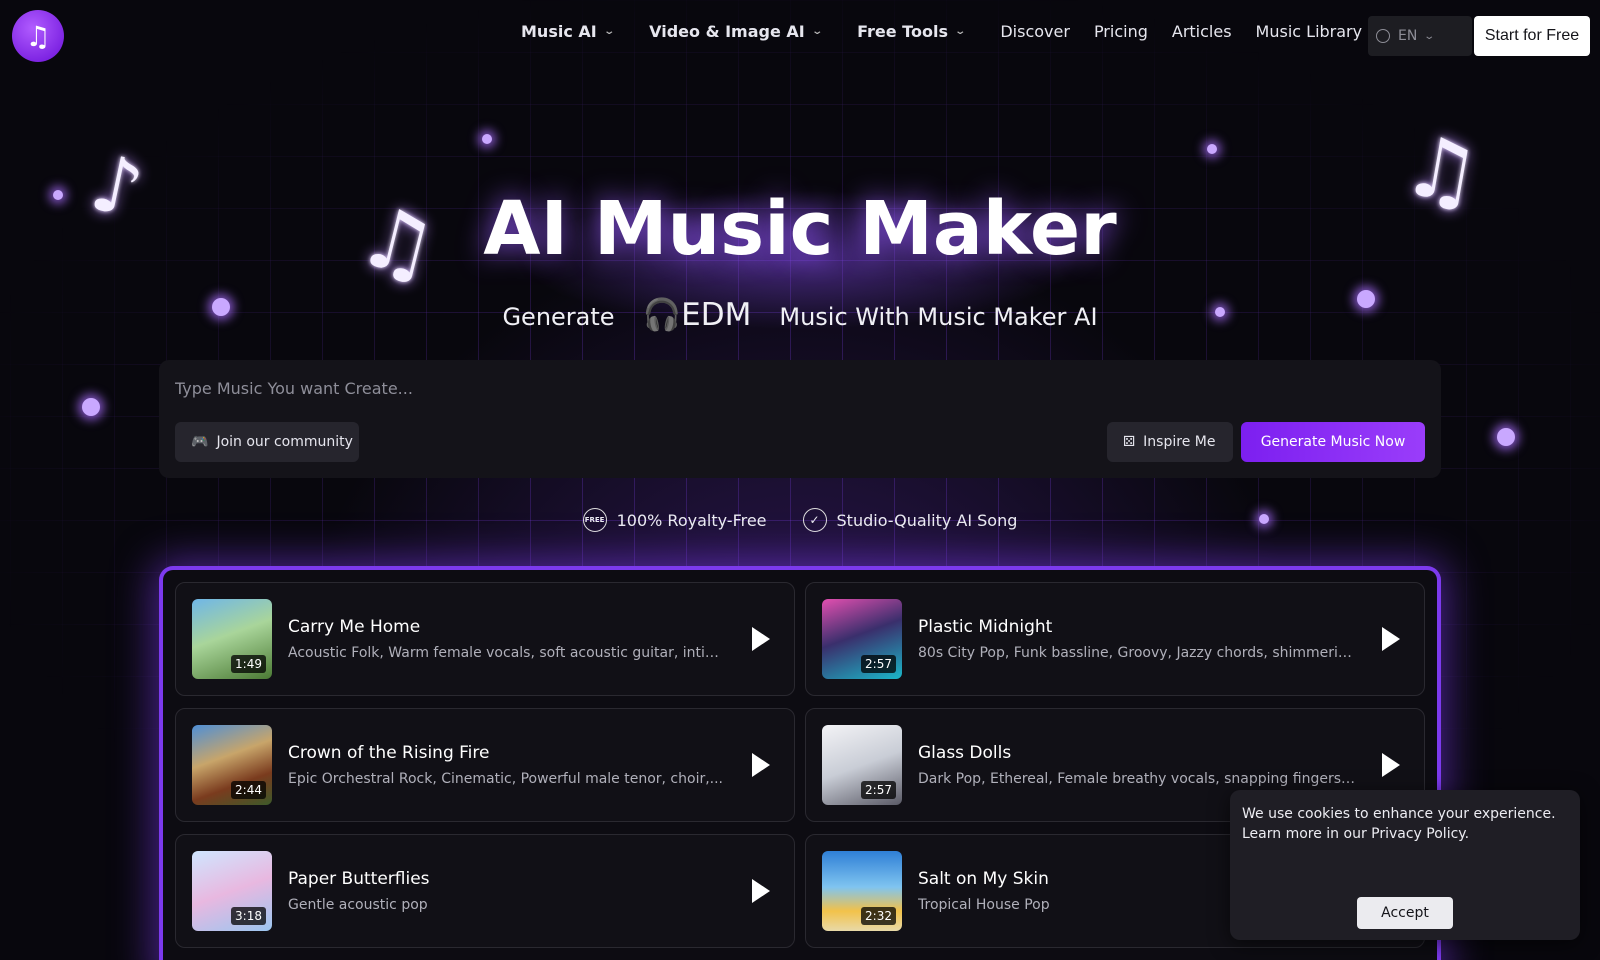 This screenshot has width=1600, height=960. I want to click on nav-free-tools: Free Tools ⌄, so click(912, 31).